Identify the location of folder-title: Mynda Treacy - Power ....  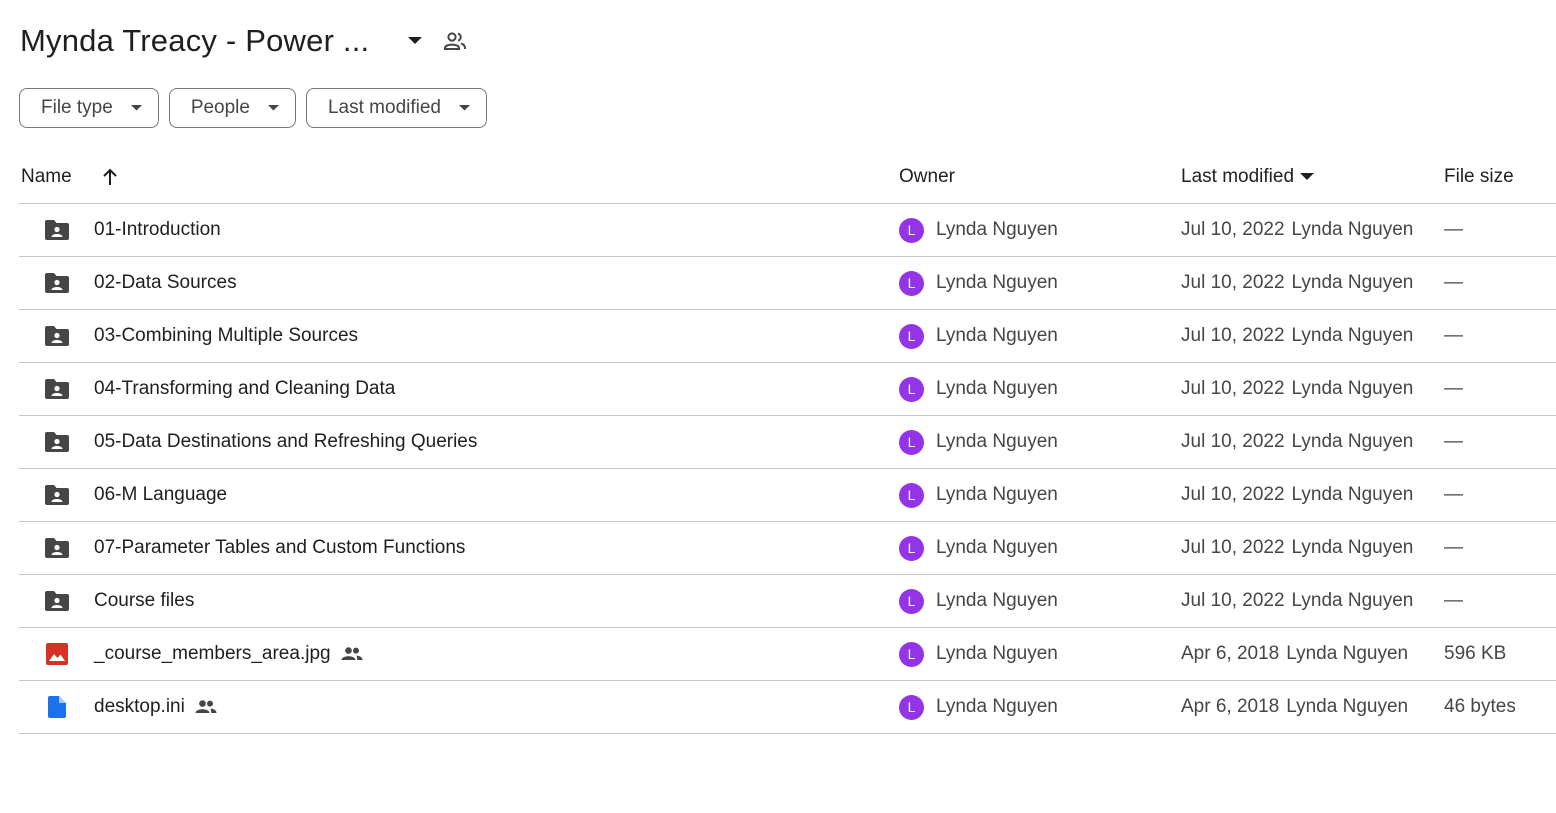
(194, 41).